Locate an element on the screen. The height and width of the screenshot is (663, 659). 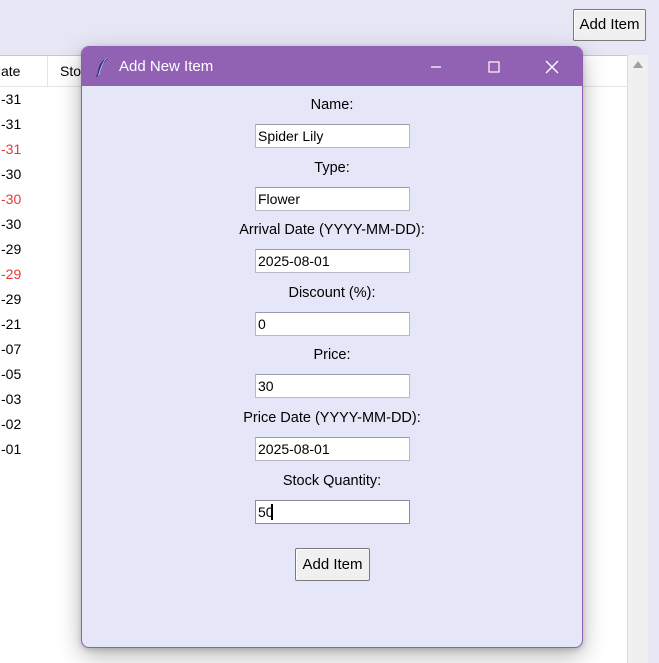
price-date-input is located at coordinates (332, 449).